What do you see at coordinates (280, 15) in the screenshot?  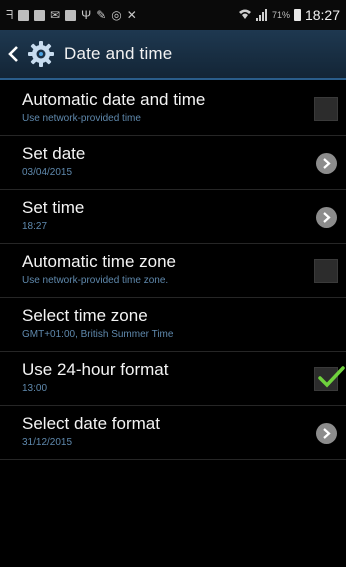 I see `battery-percent: 71%` at bounding box center [280, 15].